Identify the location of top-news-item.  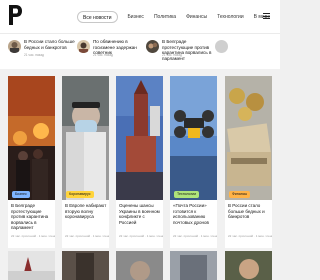
(248, 52).